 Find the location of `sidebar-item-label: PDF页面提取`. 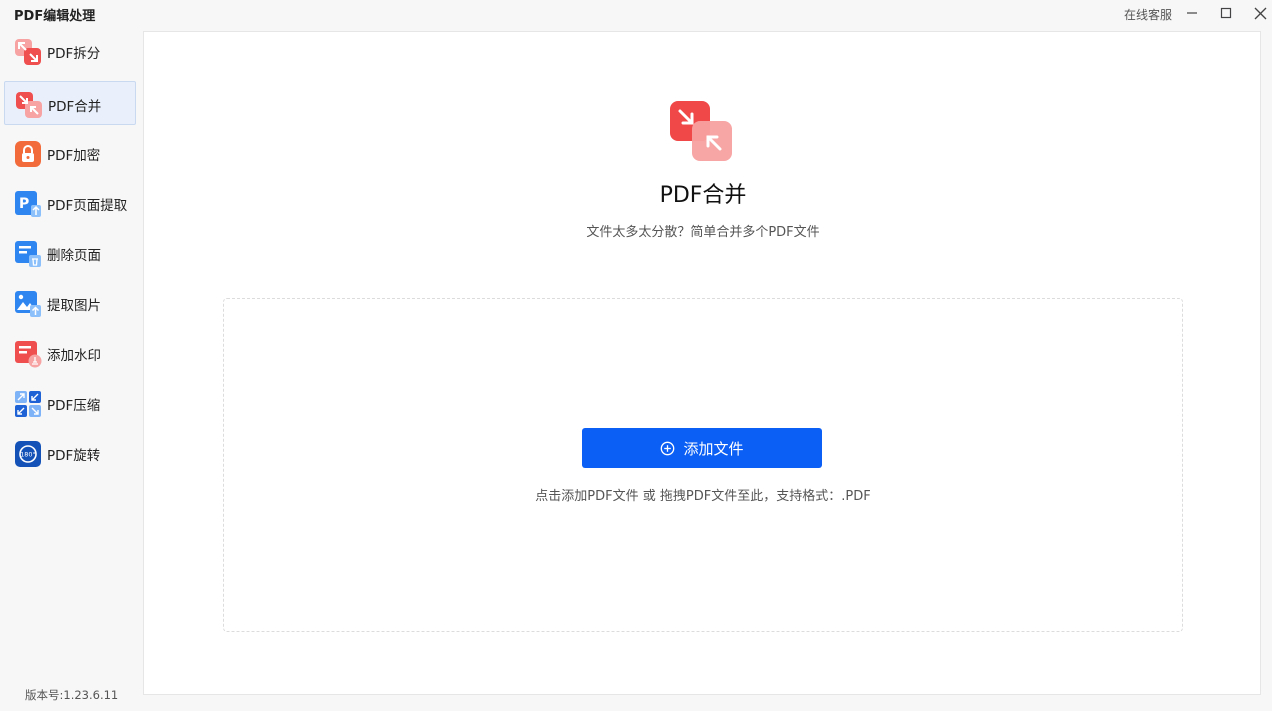

sidebar-item-label: PDF页面提取 is located at coordinates (87, 206).